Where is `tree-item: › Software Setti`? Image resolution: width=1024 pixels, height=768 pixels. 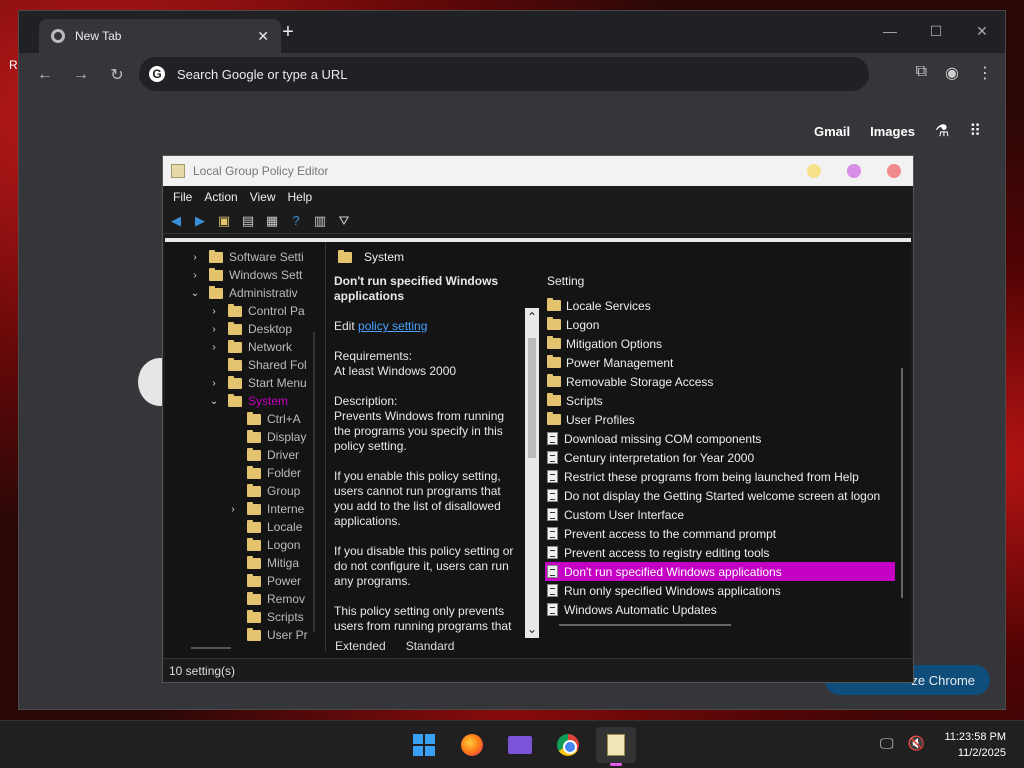 tree-item: › Software Setti is located at coordinates (246, 257).